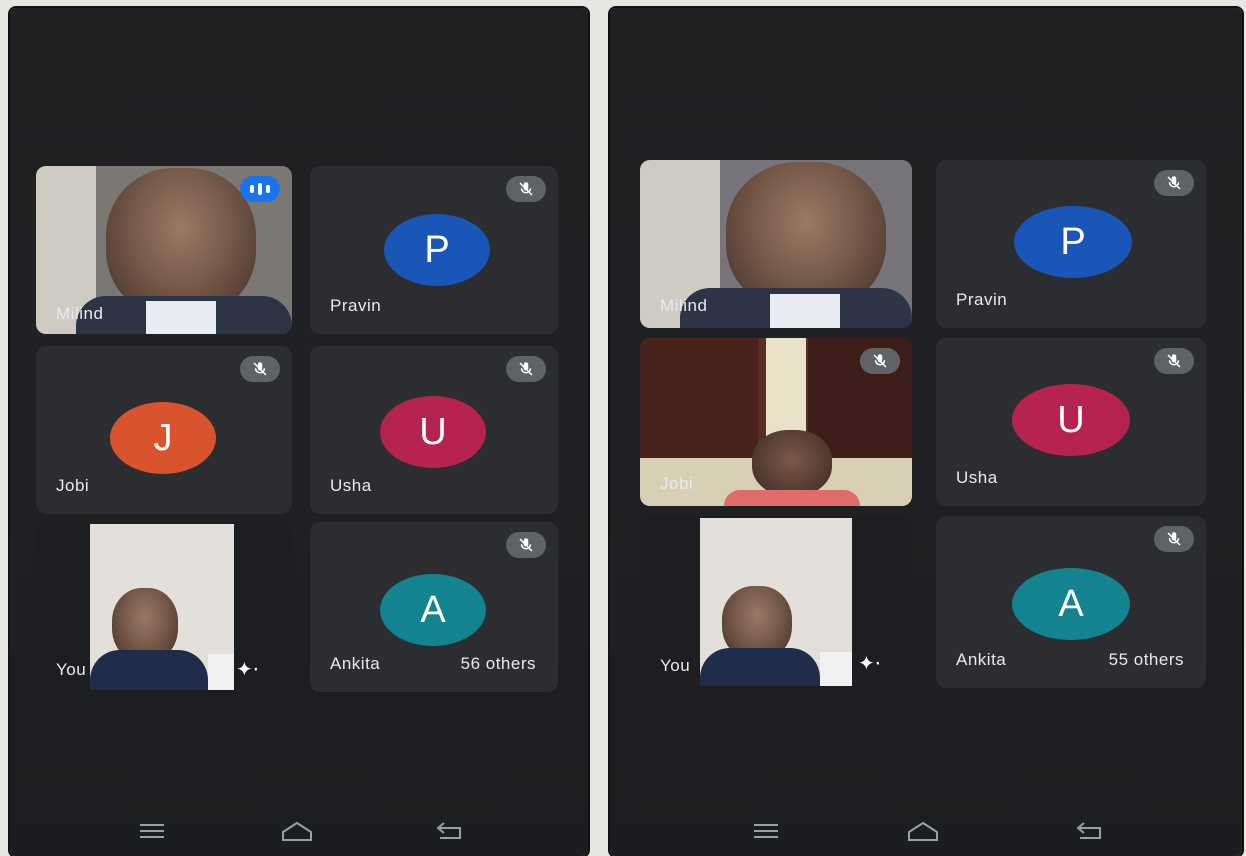 The image size is (1246, 856). I want to click on participant-tile-ankita: A Ankita 55 others, so click(1071, 602).